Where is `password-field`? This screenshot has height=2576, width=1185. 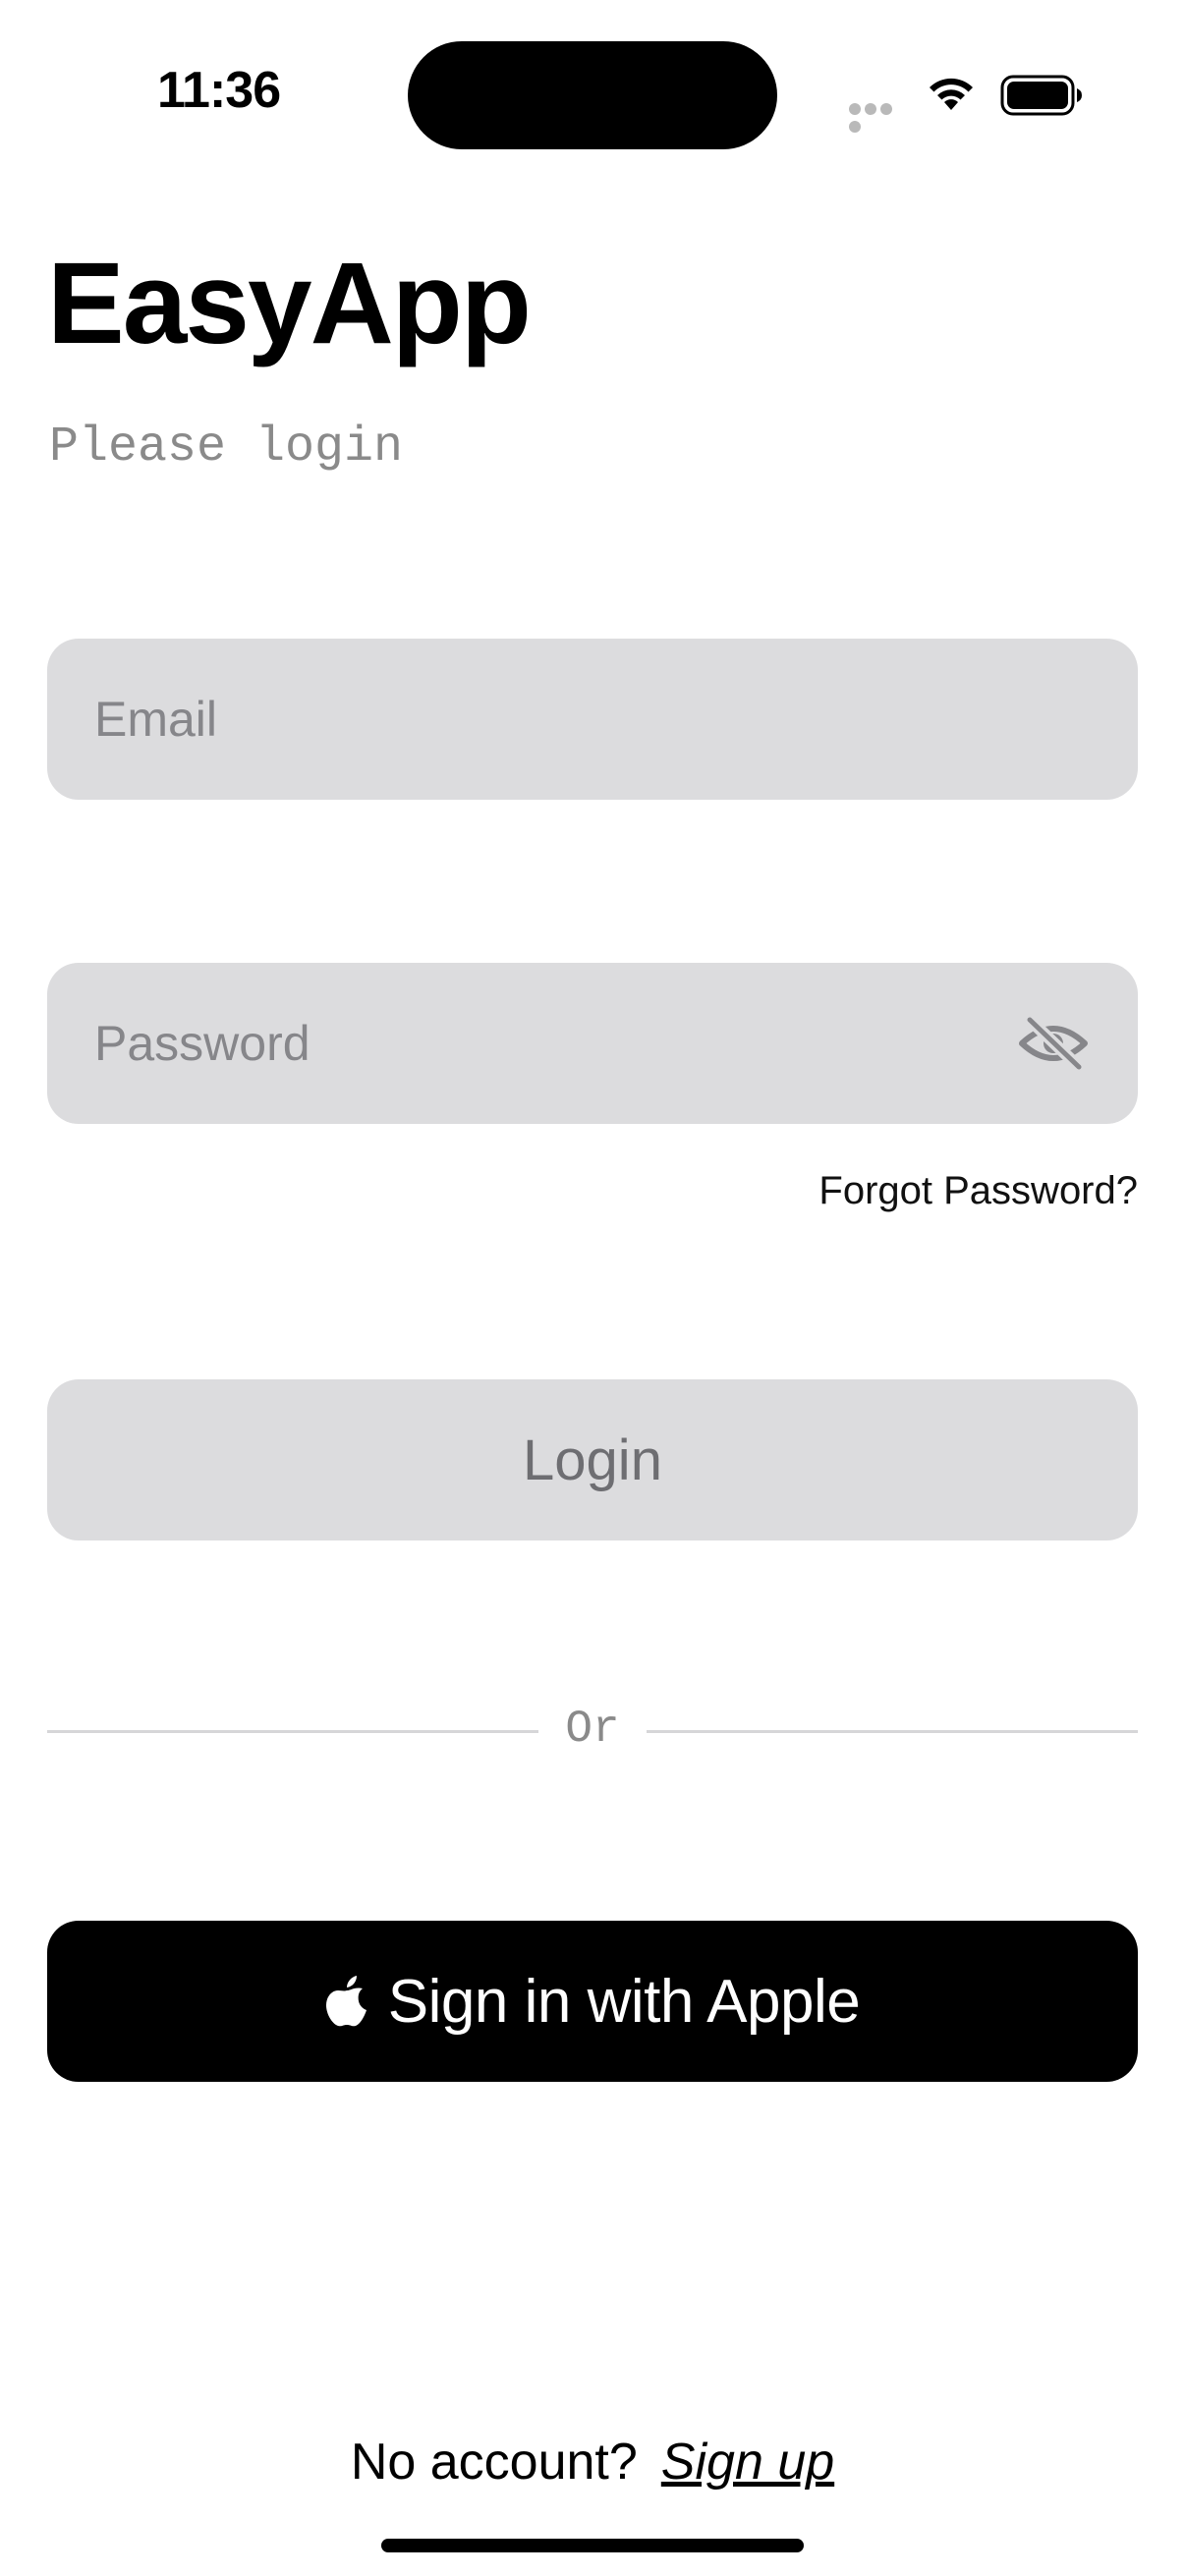 password-field is located at coordinates (592, 1043).